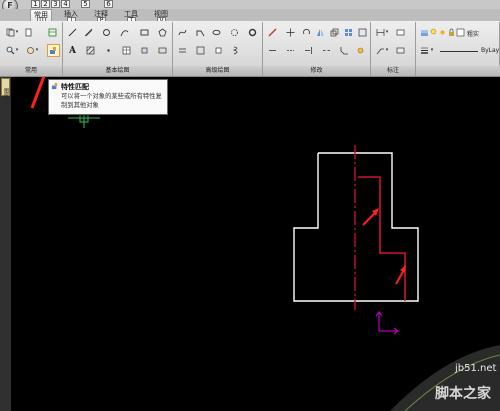  Describe the element at coordinates (85, 4) in the screenshot. I see `quick-access-key-5: 5` at that location.